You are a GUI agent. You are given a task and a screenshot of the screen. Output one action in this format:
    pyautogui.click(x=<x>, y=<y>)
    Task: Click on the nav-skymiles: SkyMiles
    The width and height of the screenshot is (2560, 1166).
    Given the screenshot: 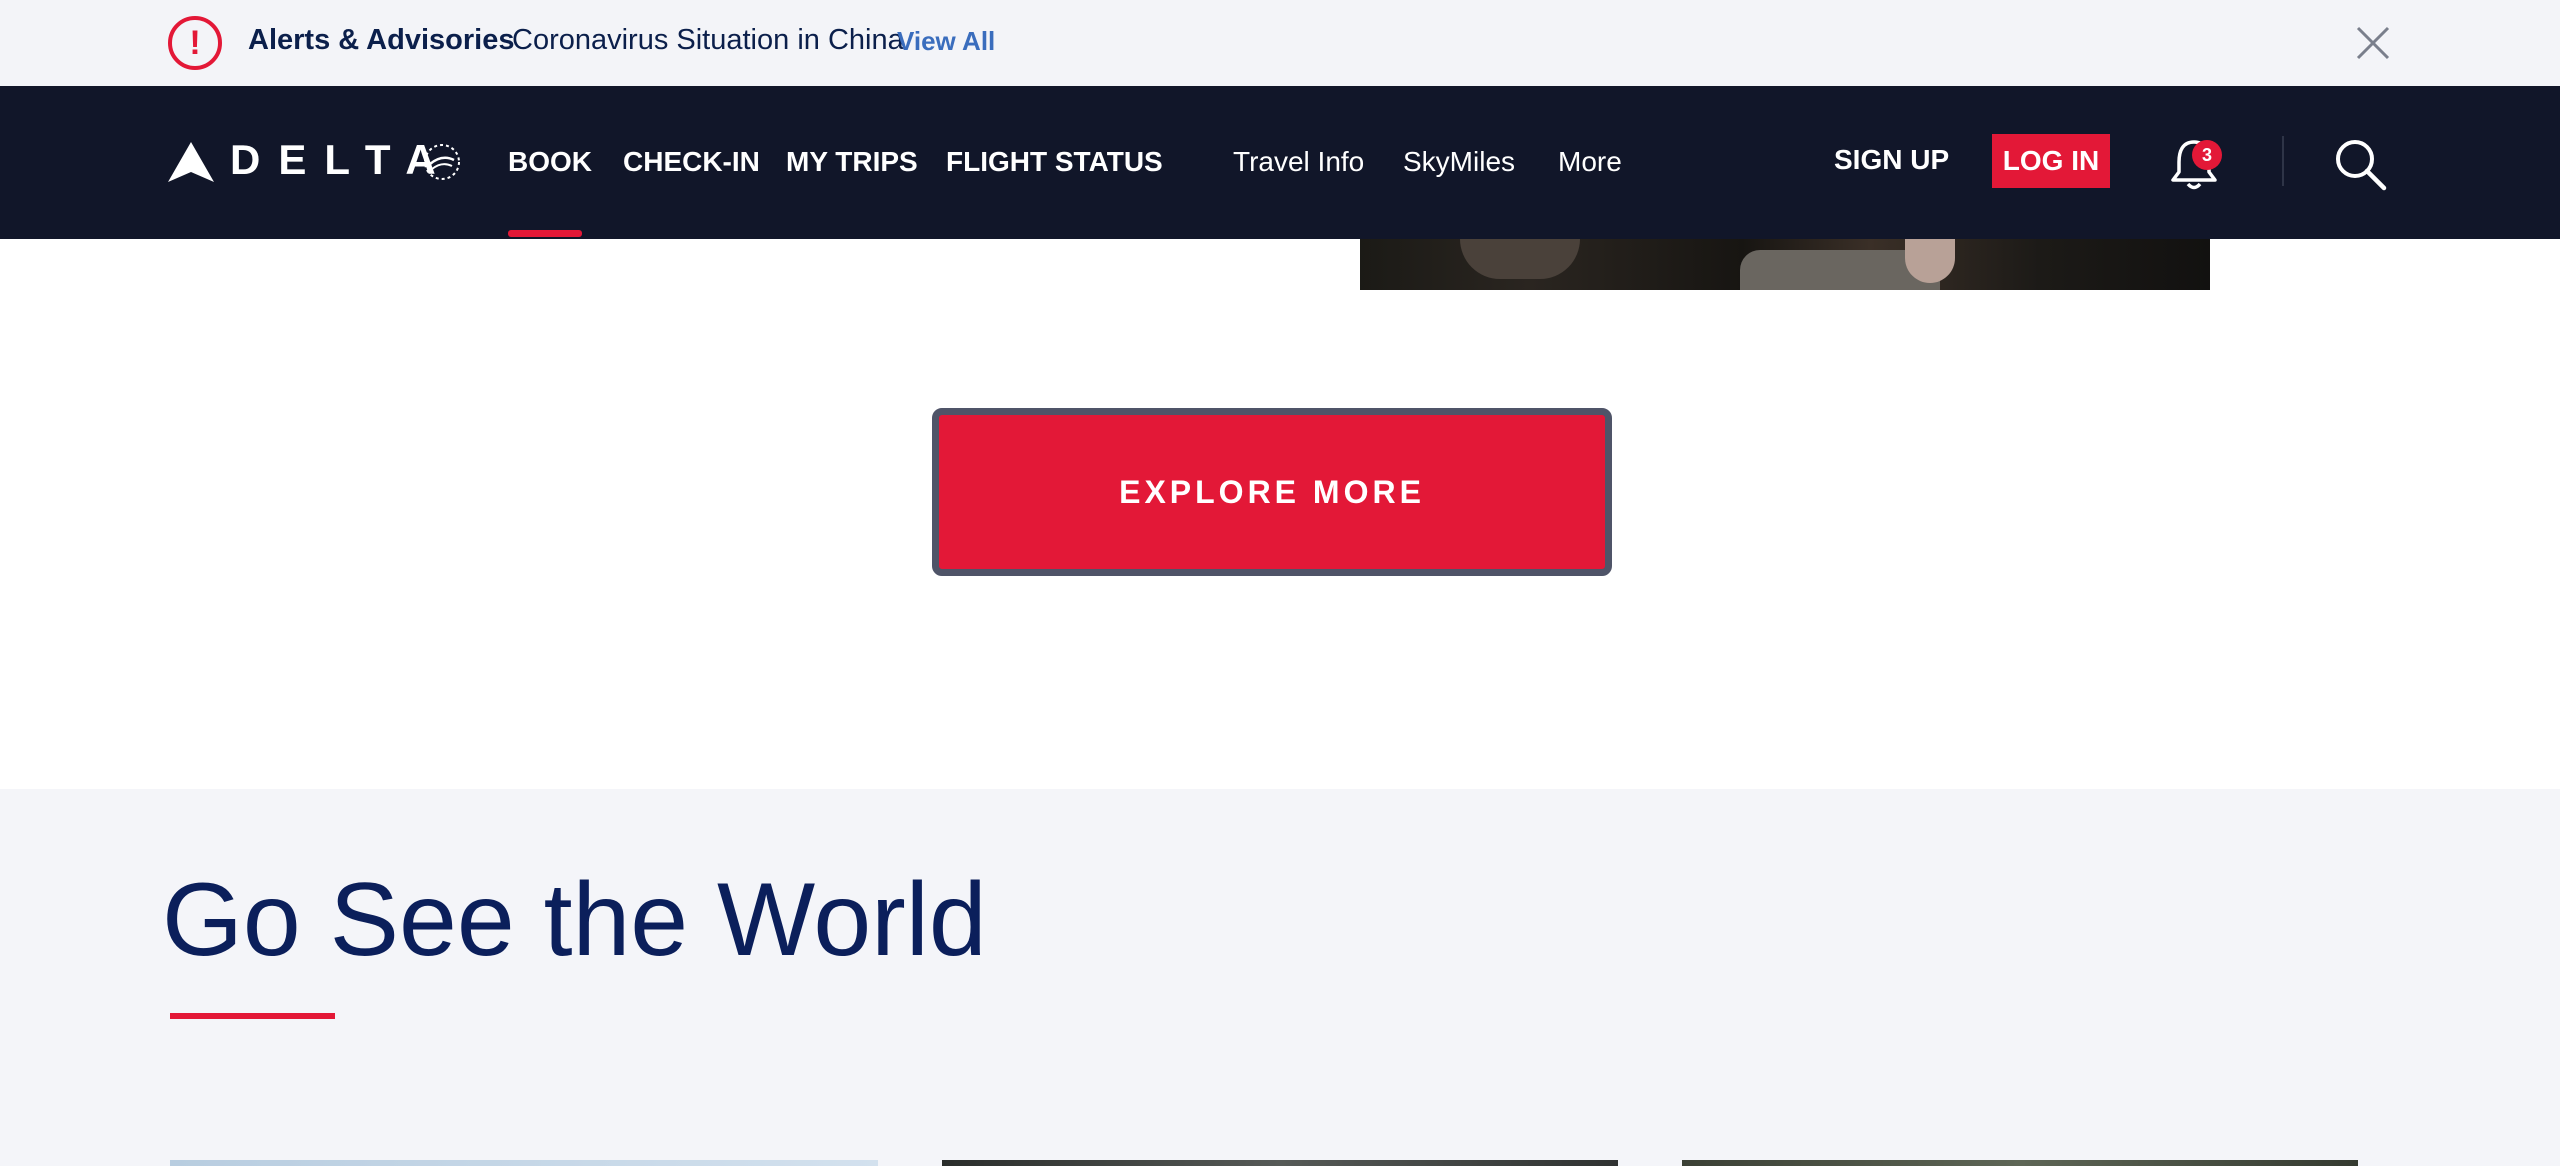 What is the action you would take?
    pyautogui.click(x=1459, y=162)
    